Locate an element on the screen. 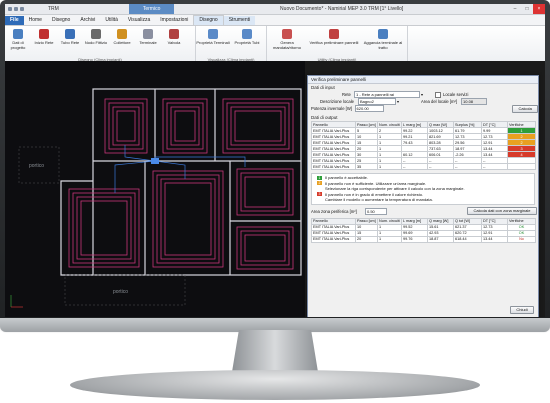 The image size is (550, 403). calcola-button: Calcola is located at coordinates (525, 108).